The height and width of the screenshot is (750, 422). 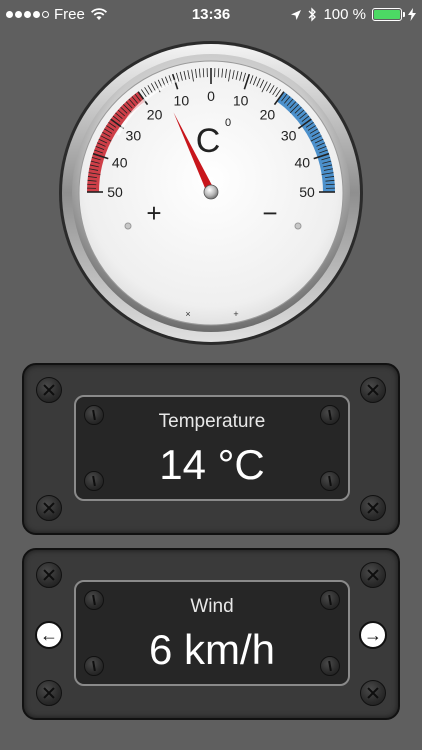 I want to click on gauge-minus-sign: −, so click(x=269, y=213).